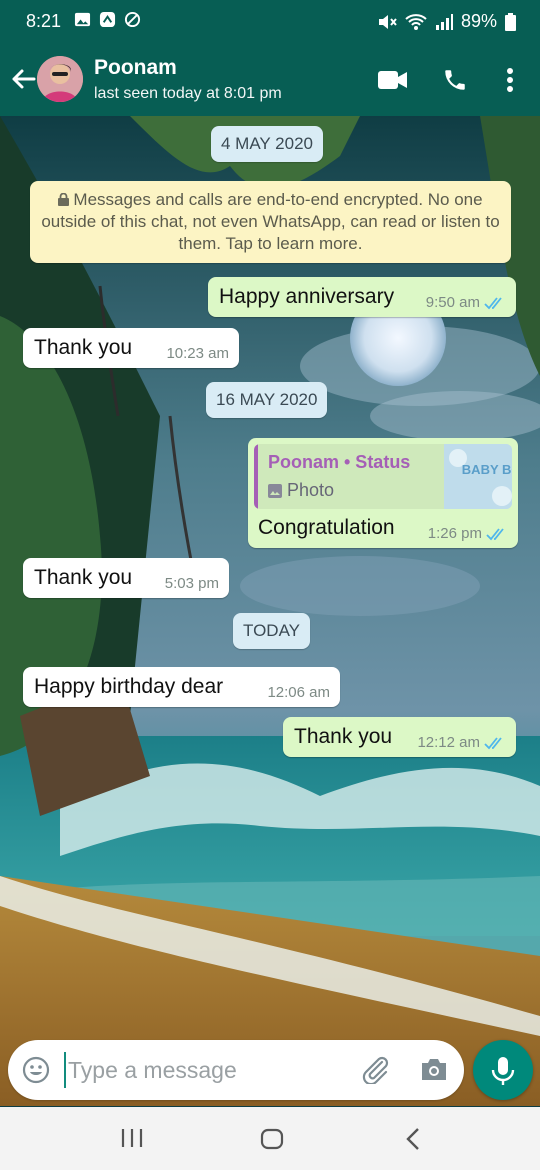 The image size is (540, 1170). What do you see at coordinates (135, 68) in the screenshot?
I see `contact-name: Poonam` at bounding box center [135, 68].